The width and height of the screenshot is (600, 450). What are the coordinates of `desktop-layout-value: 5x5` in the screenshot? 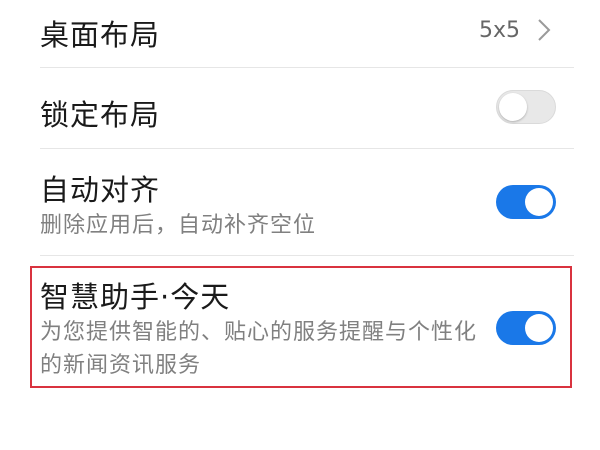 It's located at (499, 30).